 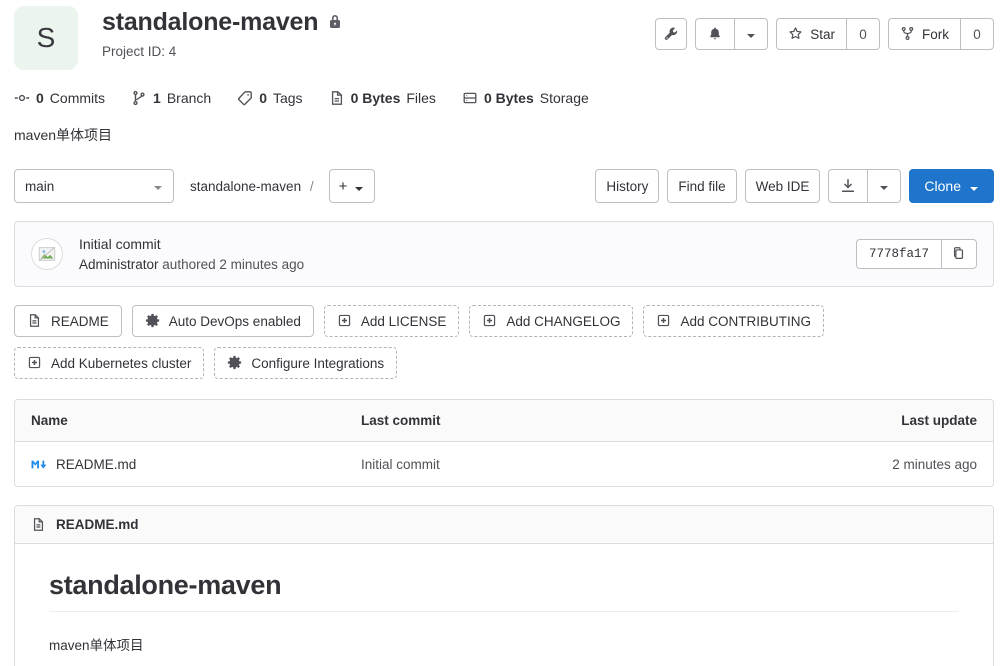 I want to click on add-license-button-label: Add LICENSE, so click(x=403, y=321).